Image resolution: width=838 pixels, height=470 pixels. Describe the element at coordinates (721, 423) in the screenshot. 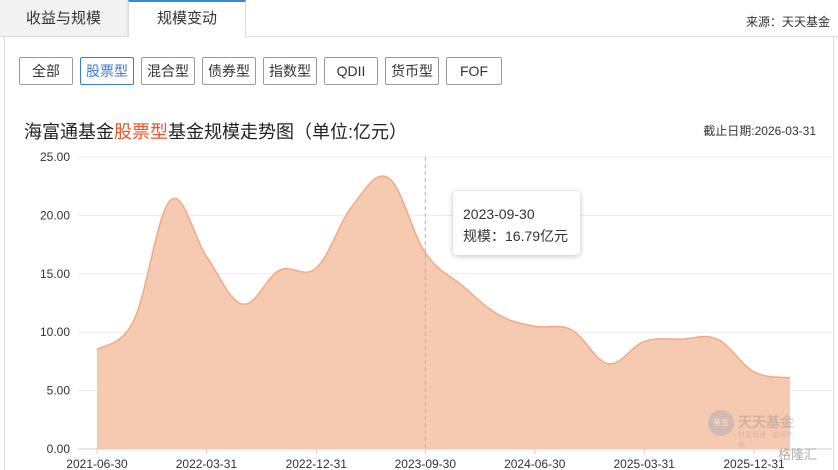

I see `watermark-logo-icon: 基金` at that location.